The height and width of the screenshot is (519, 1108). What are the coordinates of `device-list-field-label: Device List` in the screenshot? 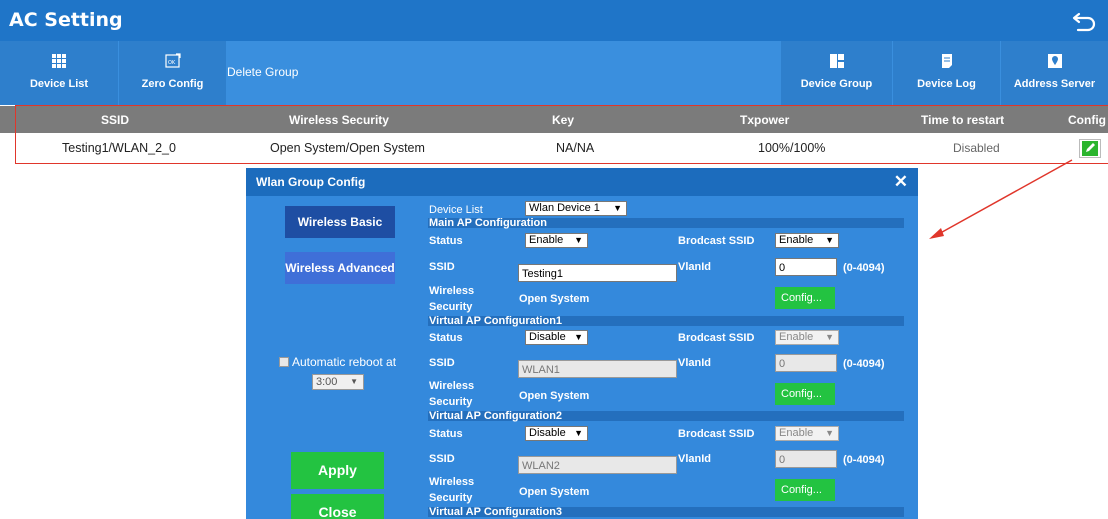 It's located at (456, 210).